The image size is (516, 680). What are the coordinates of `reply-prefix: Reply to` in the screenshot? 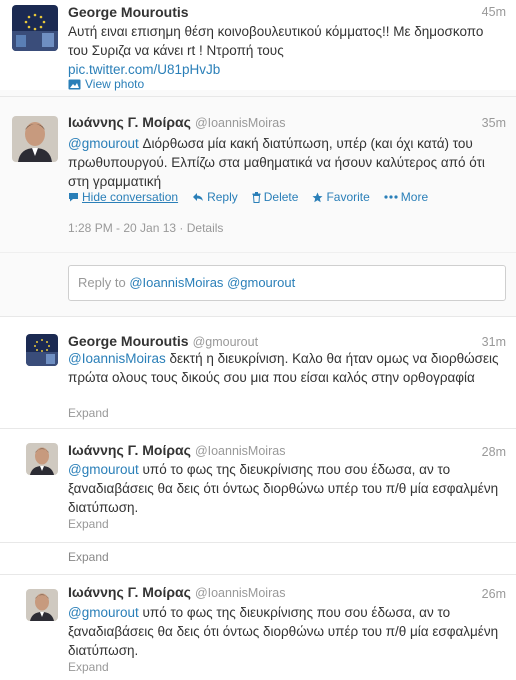 It's located at (104, 282).